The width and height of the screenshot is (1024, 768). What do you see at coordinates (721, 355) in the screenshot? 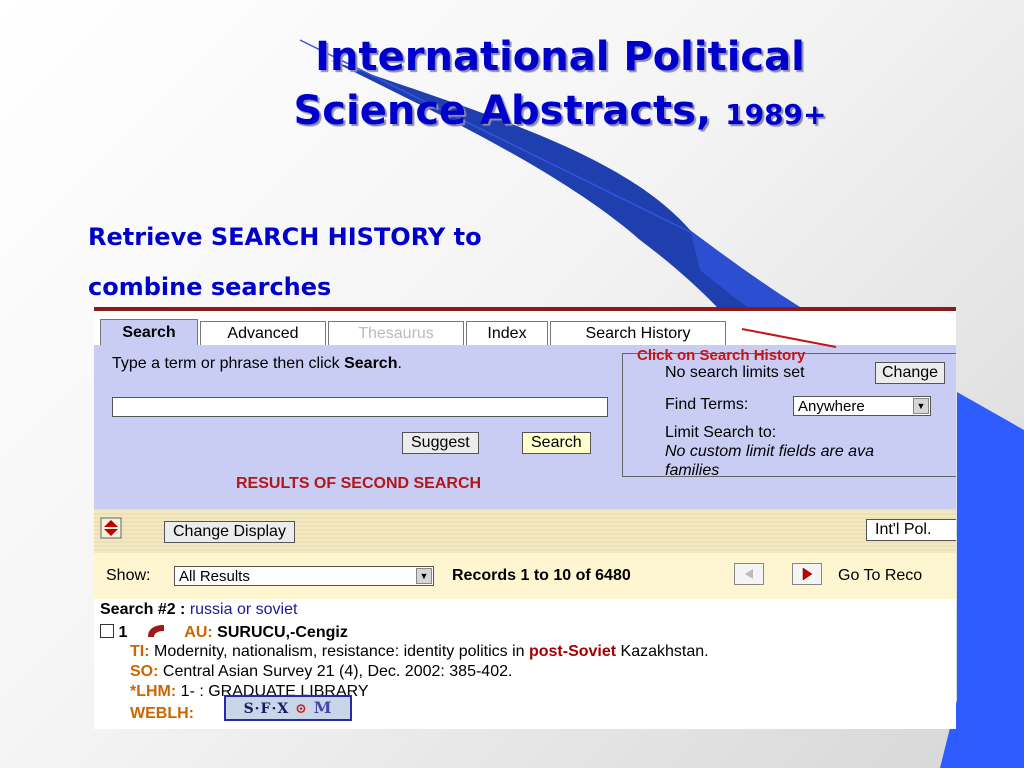
I see `annotation-text: Click on Search History` at bounding box center [721, 355].